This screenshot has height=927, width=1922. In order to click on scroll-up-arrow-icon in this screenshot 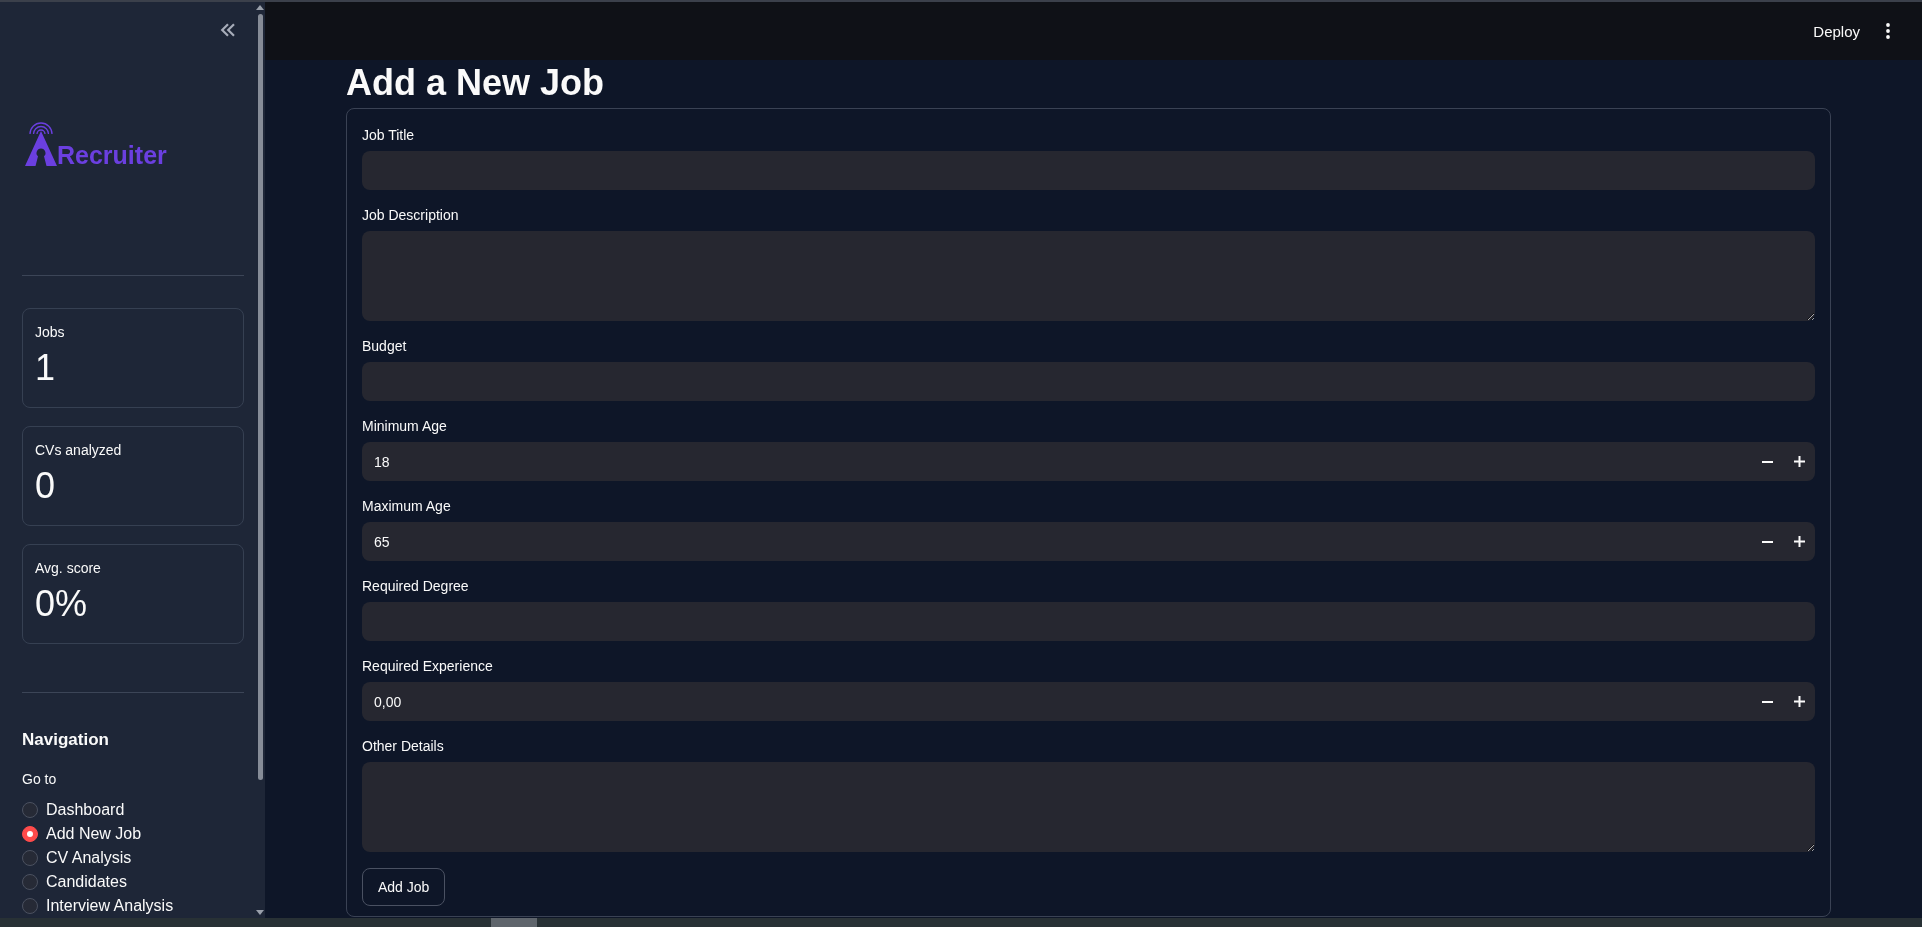, I will do `click(260, 7)`.